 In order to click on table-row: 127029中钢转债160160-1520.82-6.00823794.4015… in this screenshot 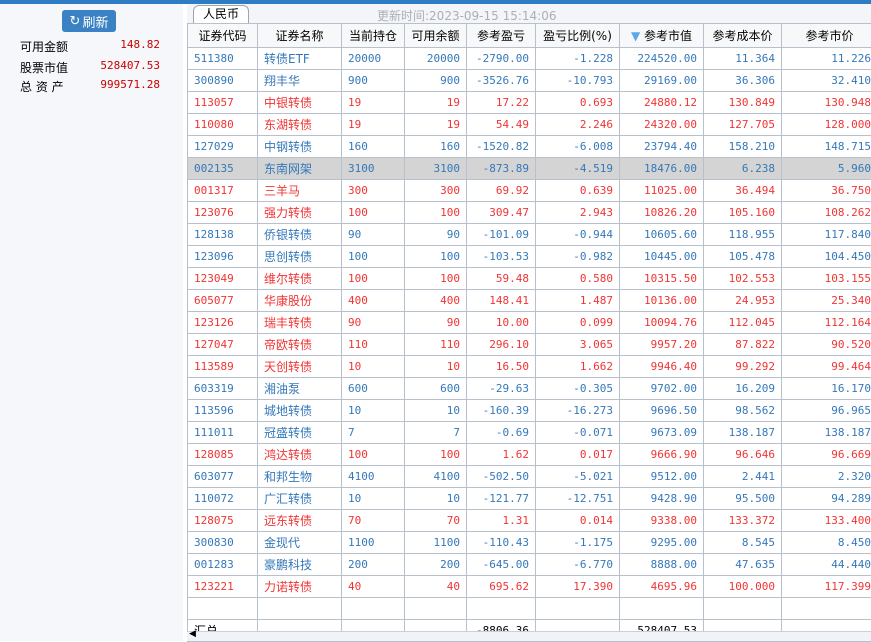, I will do `click(529, 147)`.